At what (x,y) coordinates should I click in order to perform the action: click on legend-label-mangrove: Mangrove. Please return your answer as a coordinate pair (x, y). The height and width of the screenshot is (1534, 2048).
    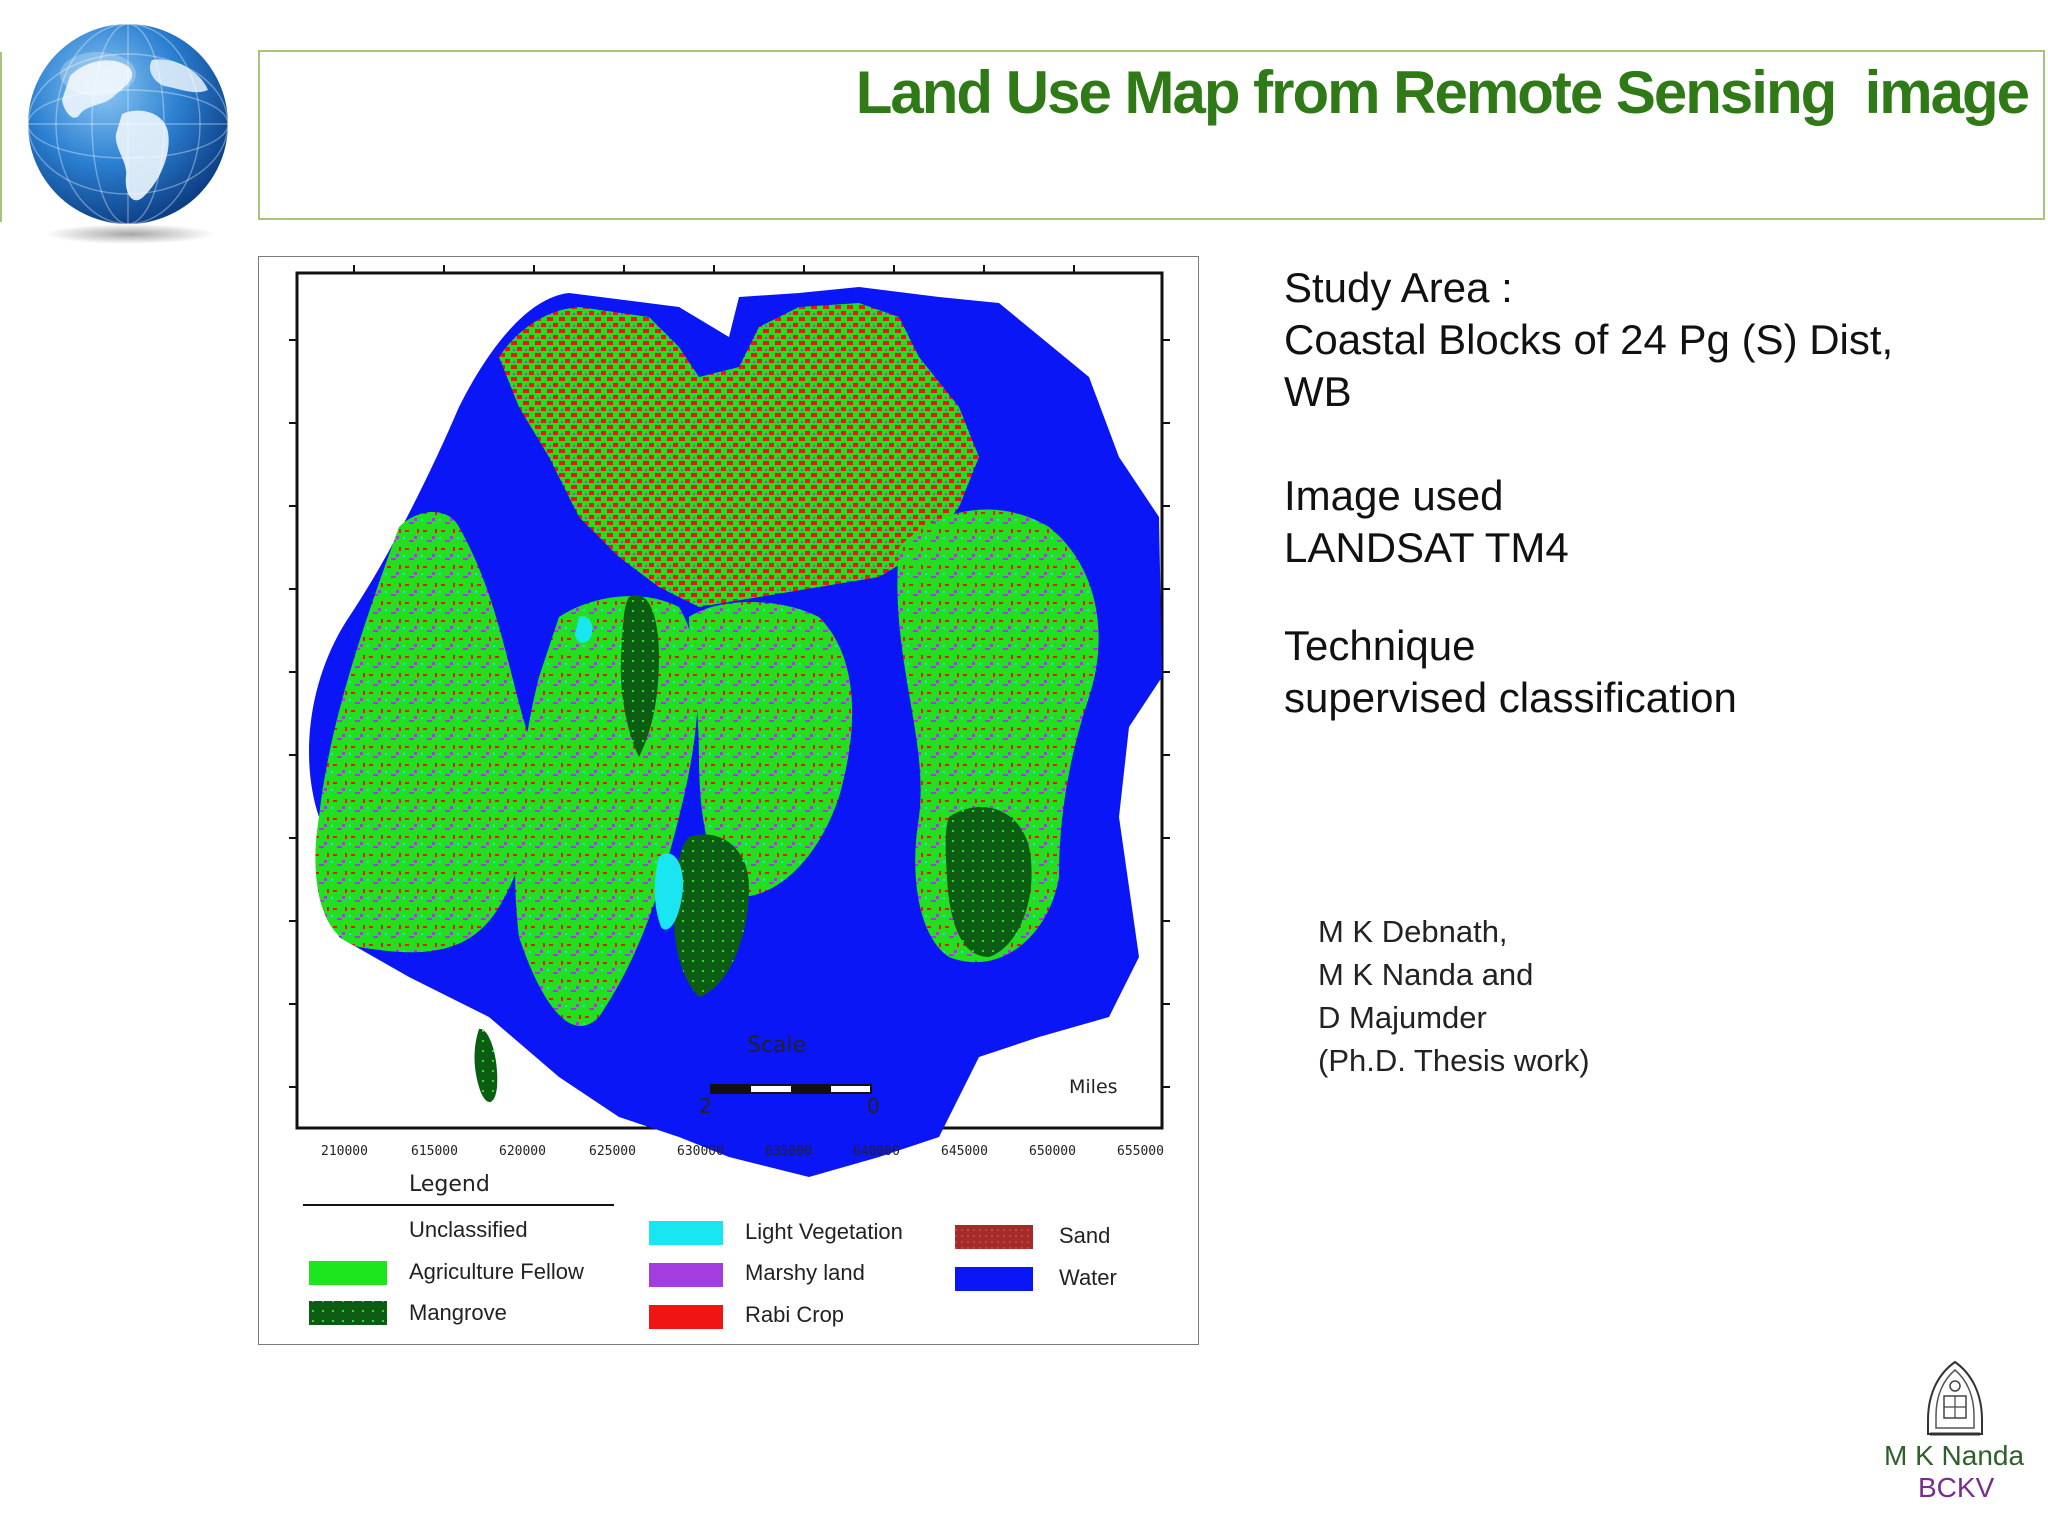
    Looking at the image, I should click on (458, 1312).